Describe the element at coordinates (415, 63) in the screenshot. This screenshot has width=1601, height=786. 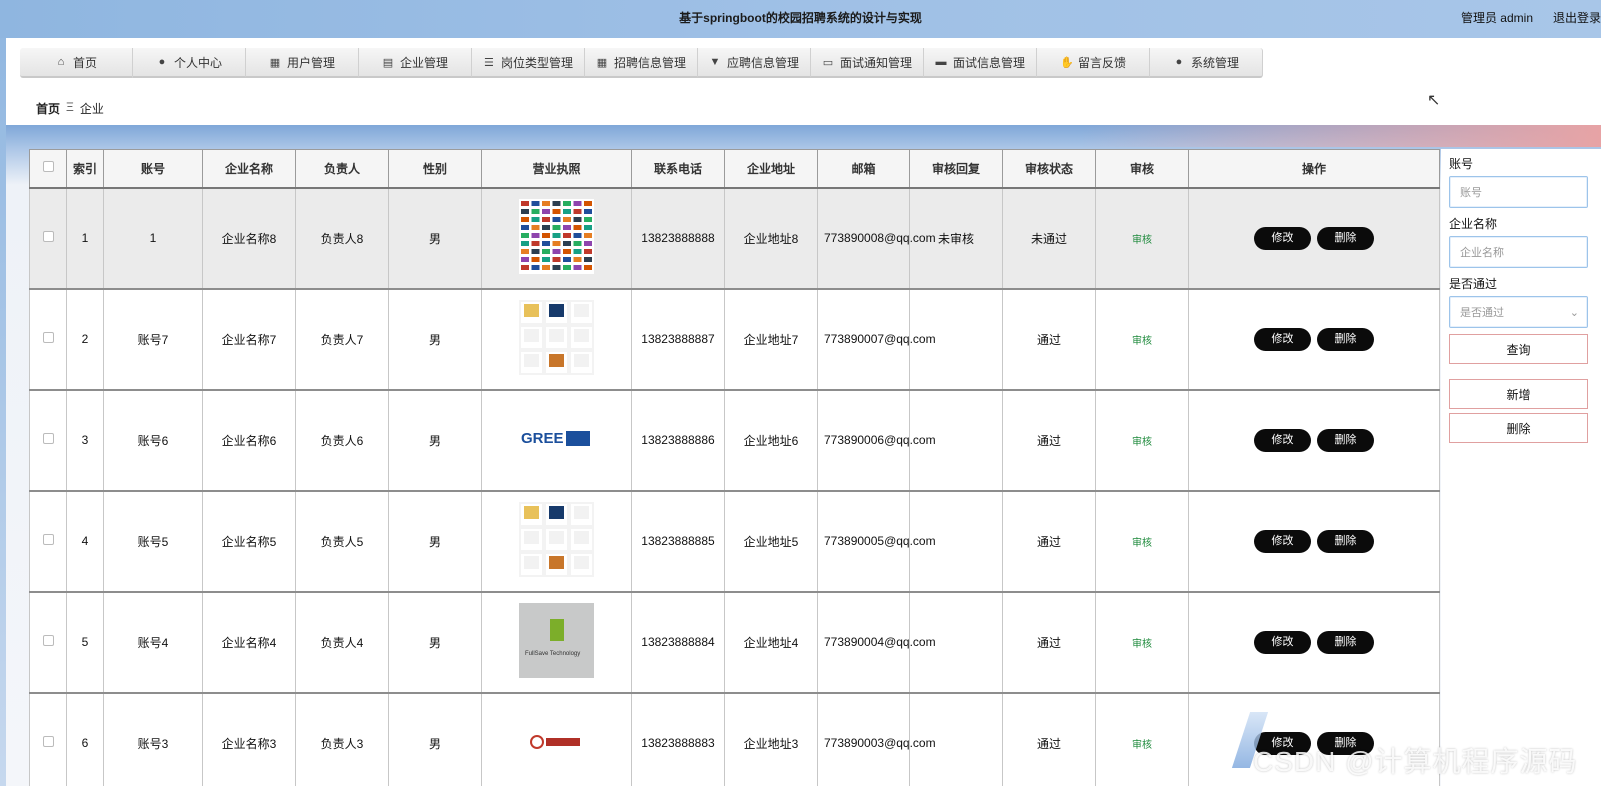
I see `nav-item-3: ▤ 企业管理` at that location.